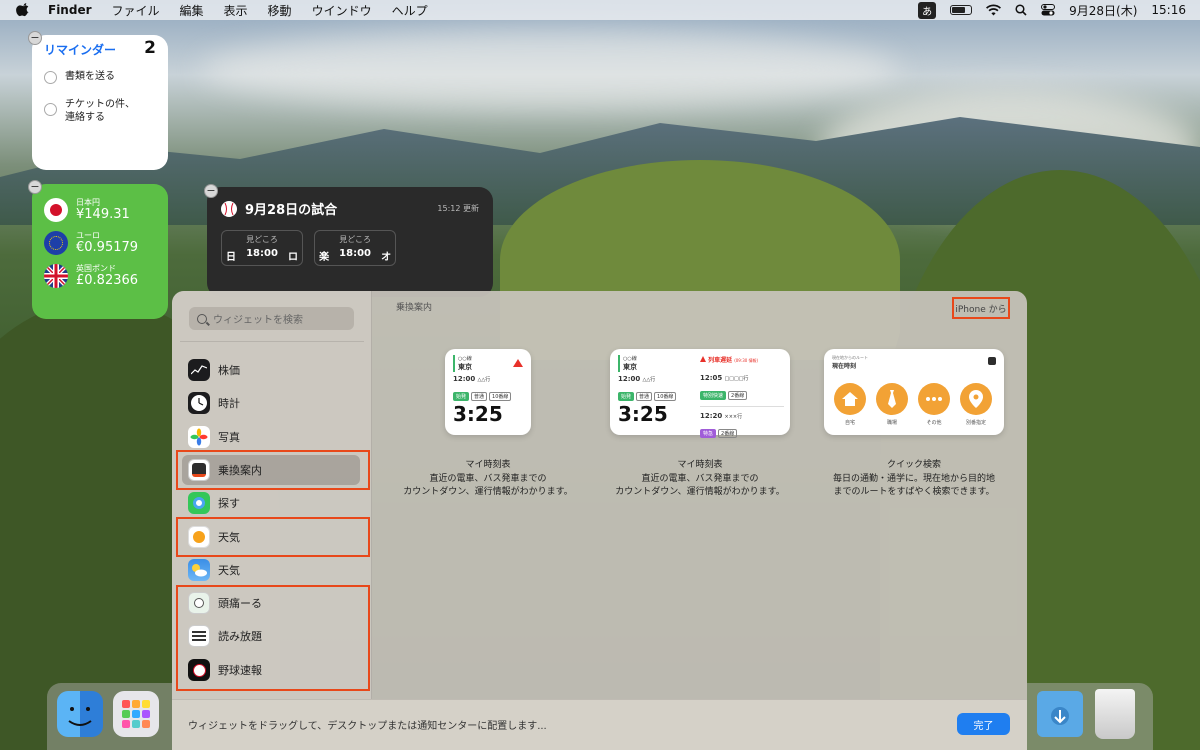  I want to click on menu-edit: 編集, so click(192, 10).